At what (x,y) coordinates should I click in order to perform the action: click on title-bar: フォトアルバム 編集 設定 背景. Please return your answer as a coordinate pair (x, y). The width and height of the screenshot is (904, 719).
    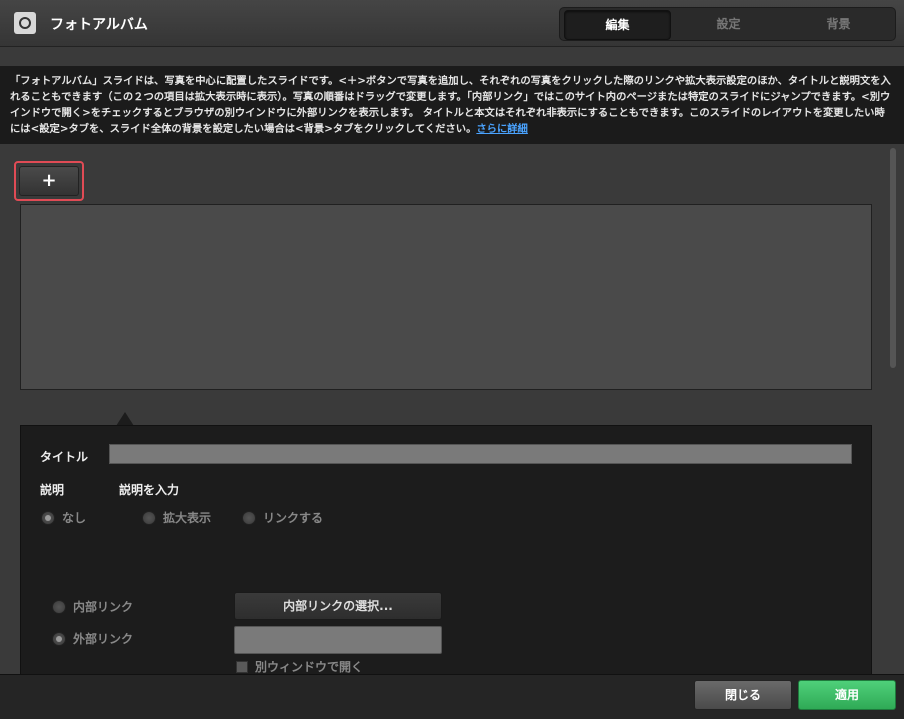
    Looking at the image, I should click on (452, 23).